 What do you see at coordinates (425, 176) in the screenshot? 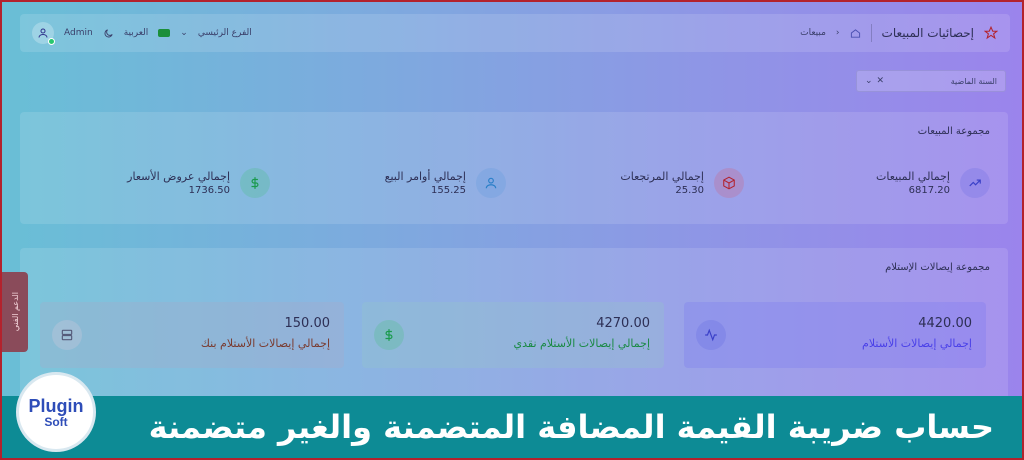
I see `stat-label: إجمالي أوامر البيع` at bounding box center [425, 176].